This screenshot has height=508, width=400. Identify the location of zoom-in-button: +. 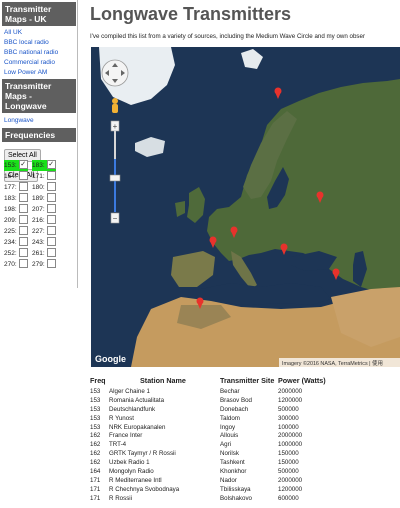
(115, 126).